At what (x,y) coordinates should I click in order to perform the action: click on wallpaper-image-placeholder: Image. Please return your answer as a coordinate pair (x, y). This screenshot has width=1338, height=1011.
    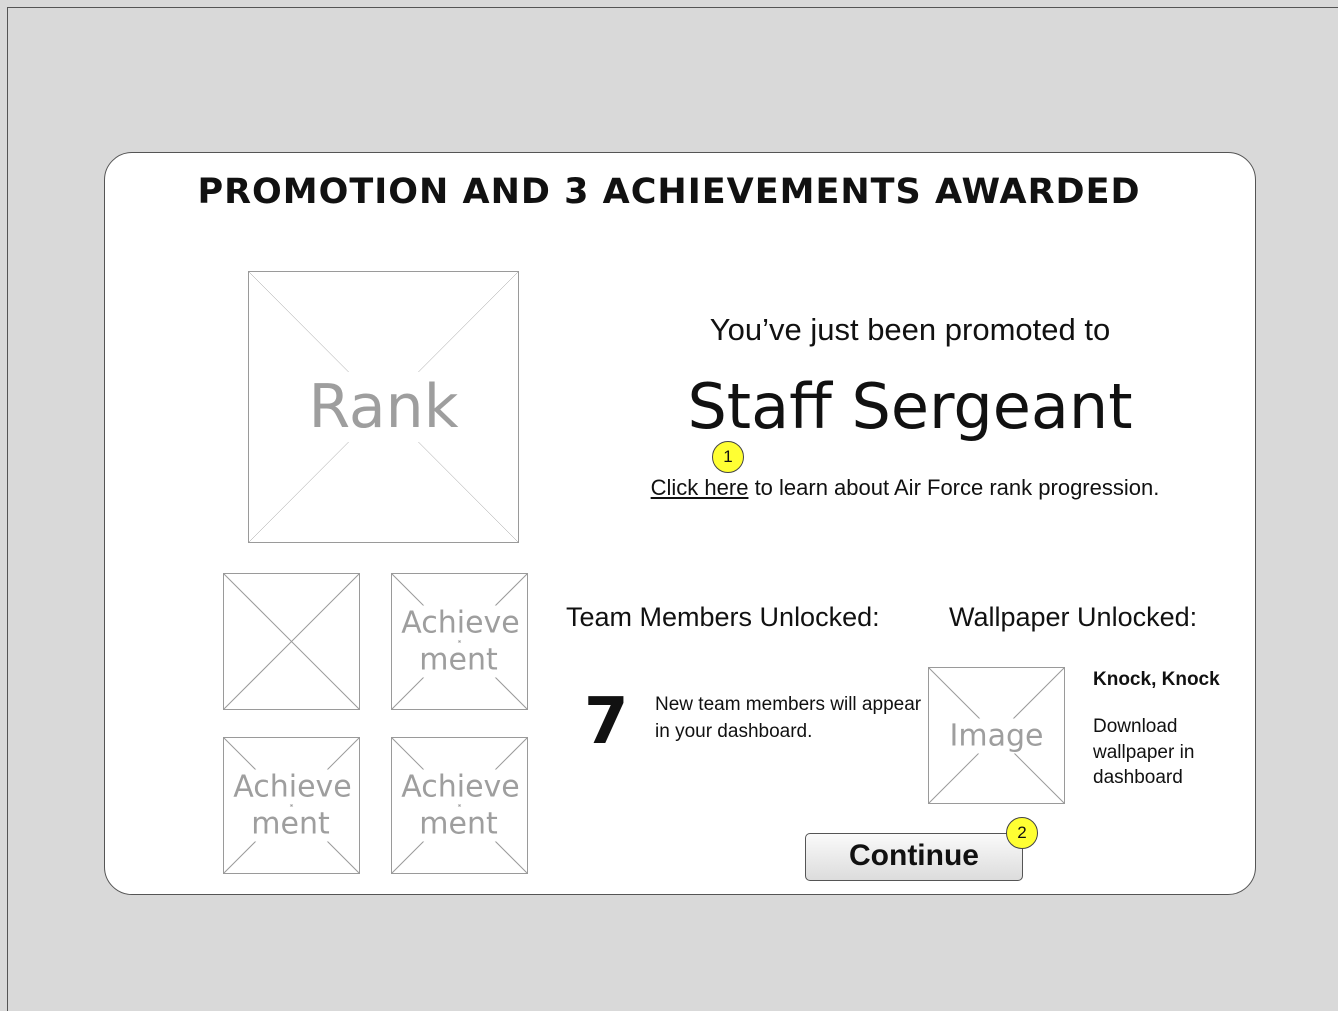
    Looking at the image, I should click on (996, 735).